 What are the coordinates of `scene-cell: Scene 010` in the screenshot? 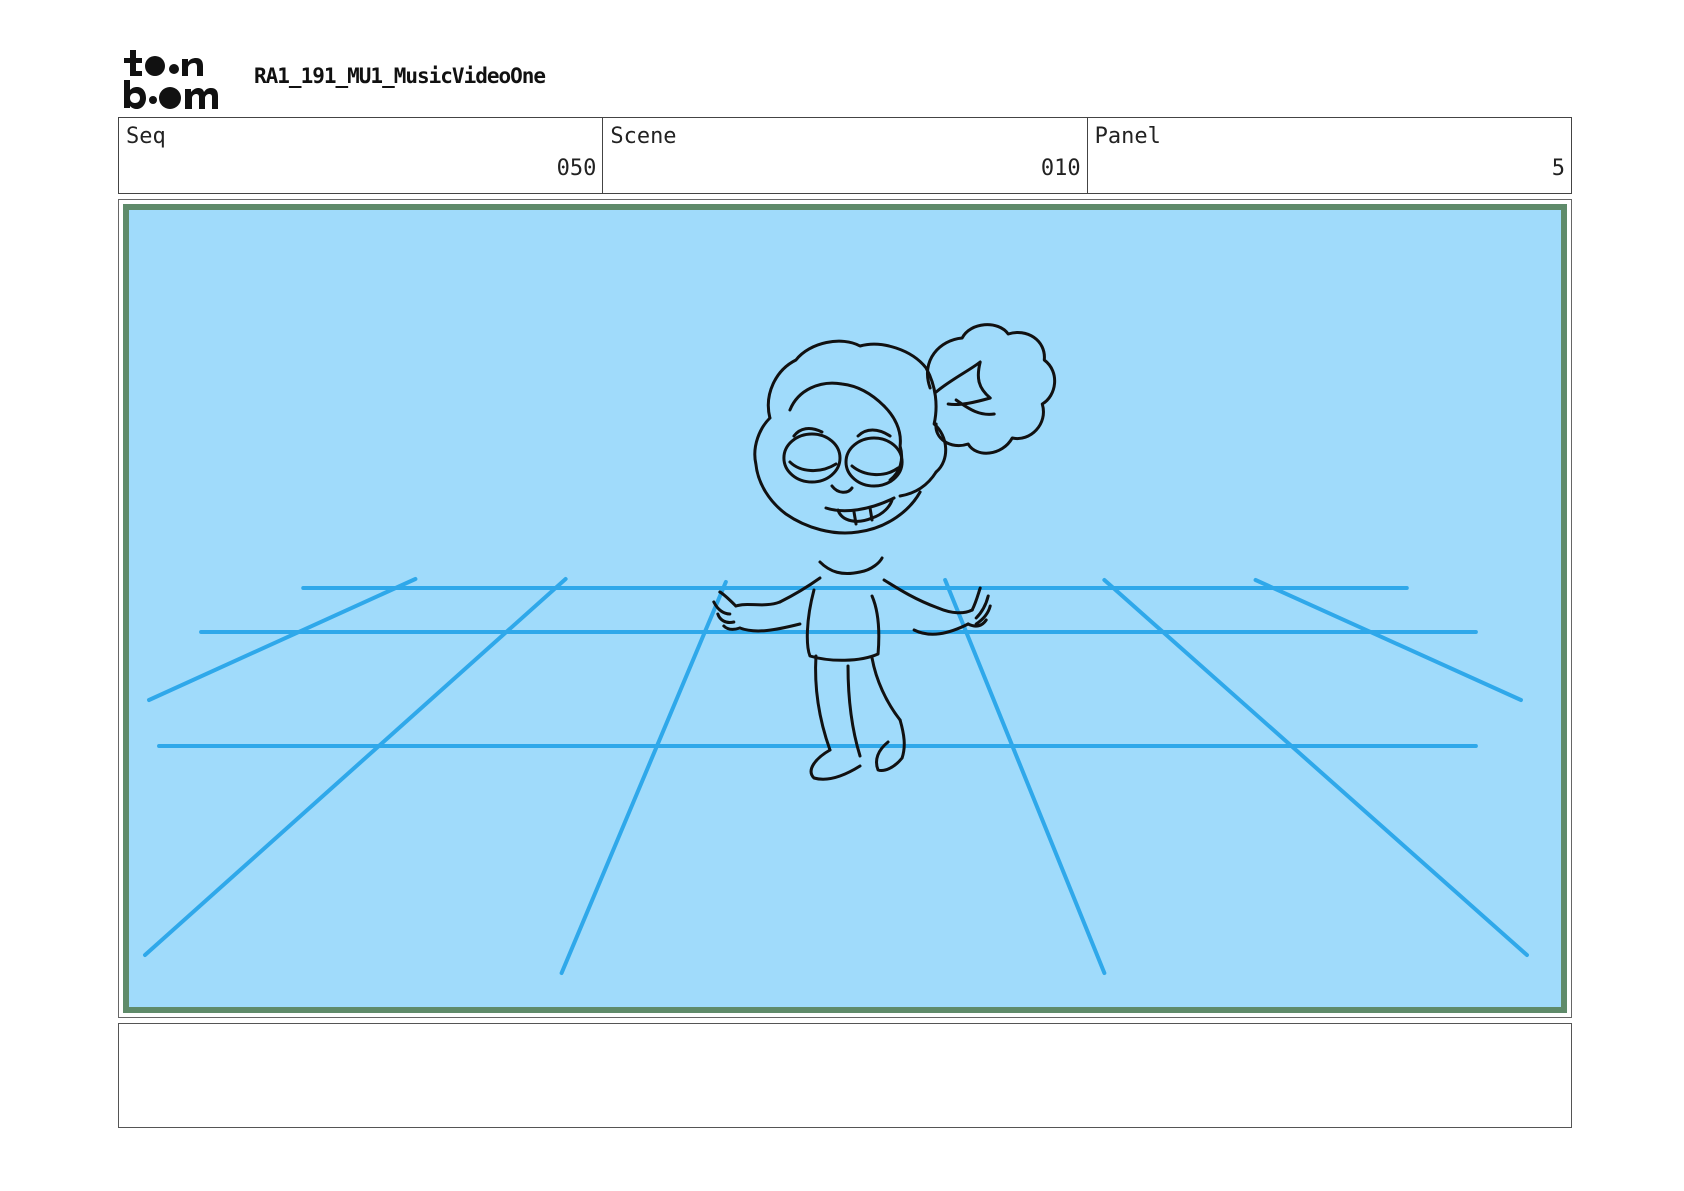 It's located at (844, 155).